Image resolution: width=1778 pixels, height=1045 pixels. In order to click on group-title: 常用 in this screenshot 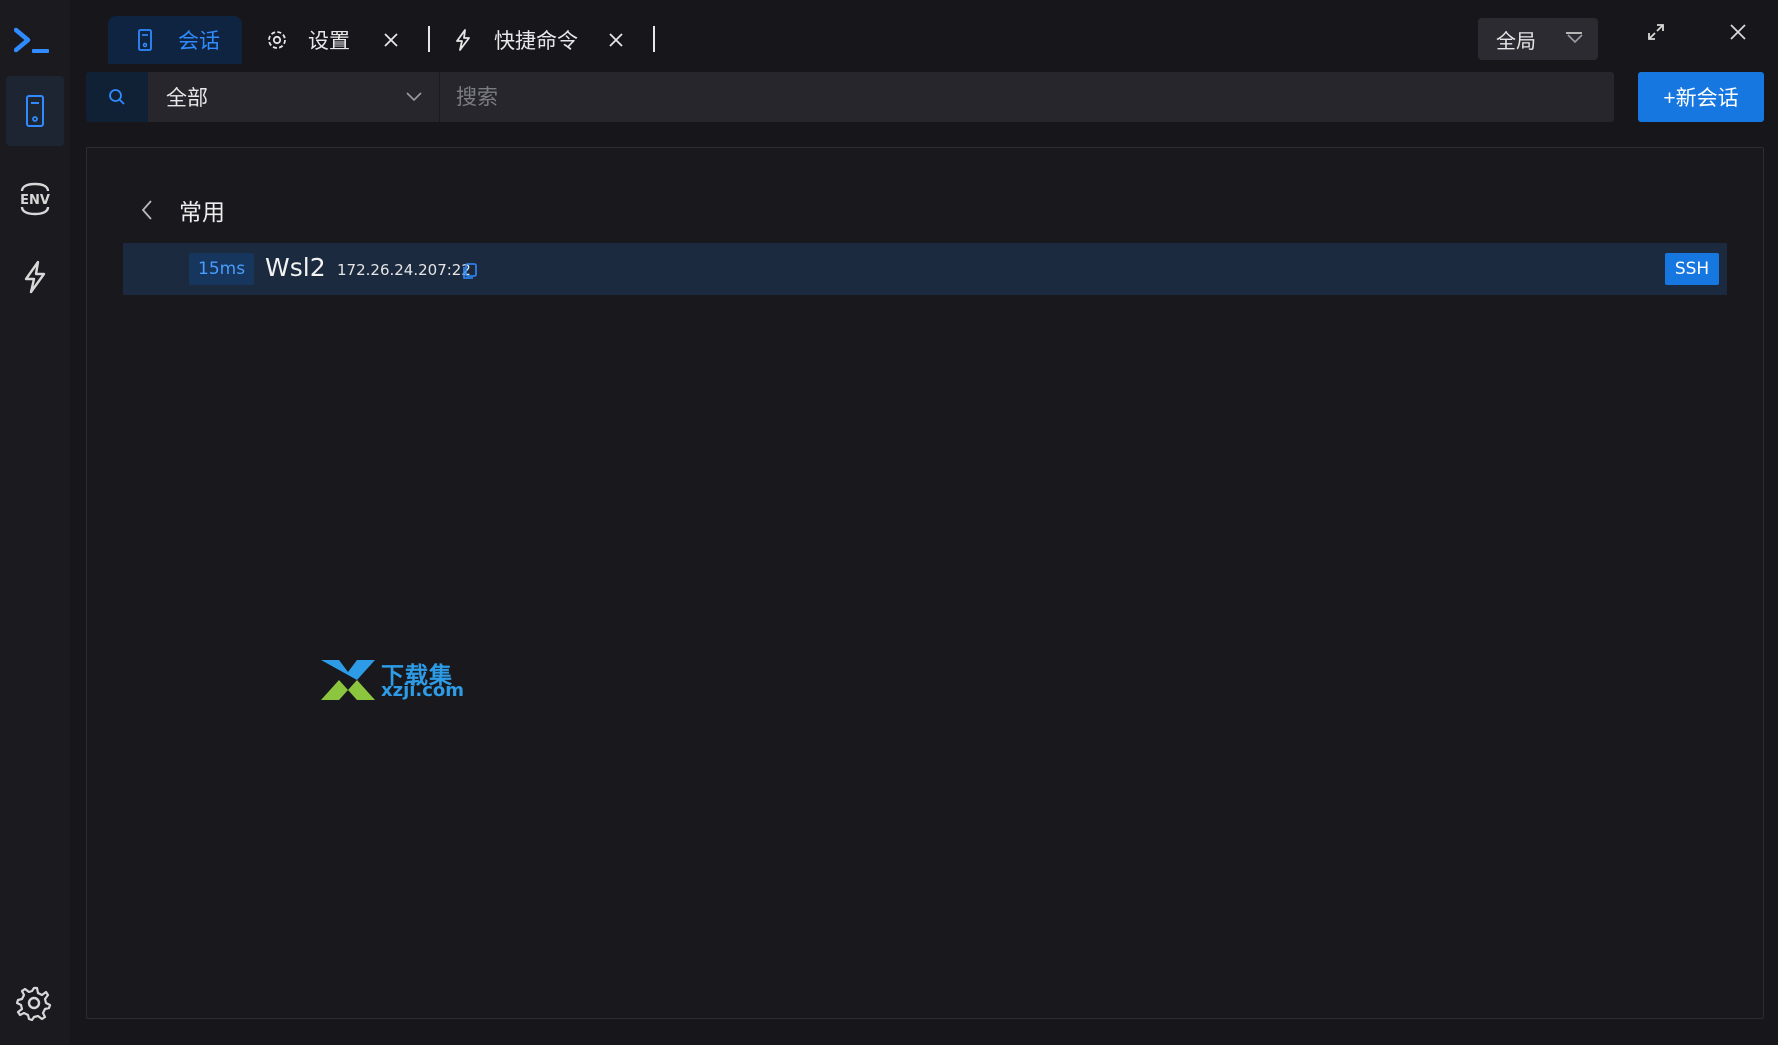, I will do `click(202, 213)`.